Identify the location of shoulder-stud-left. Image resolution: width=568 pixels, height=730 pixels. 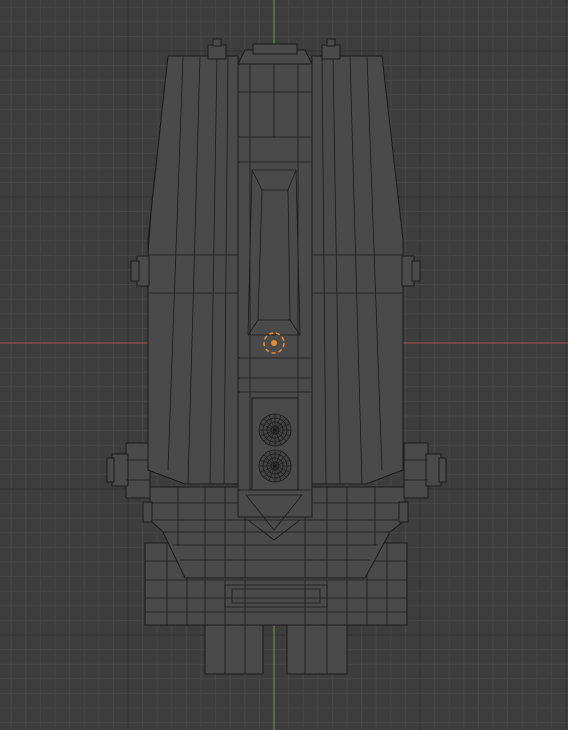
(140, 271).